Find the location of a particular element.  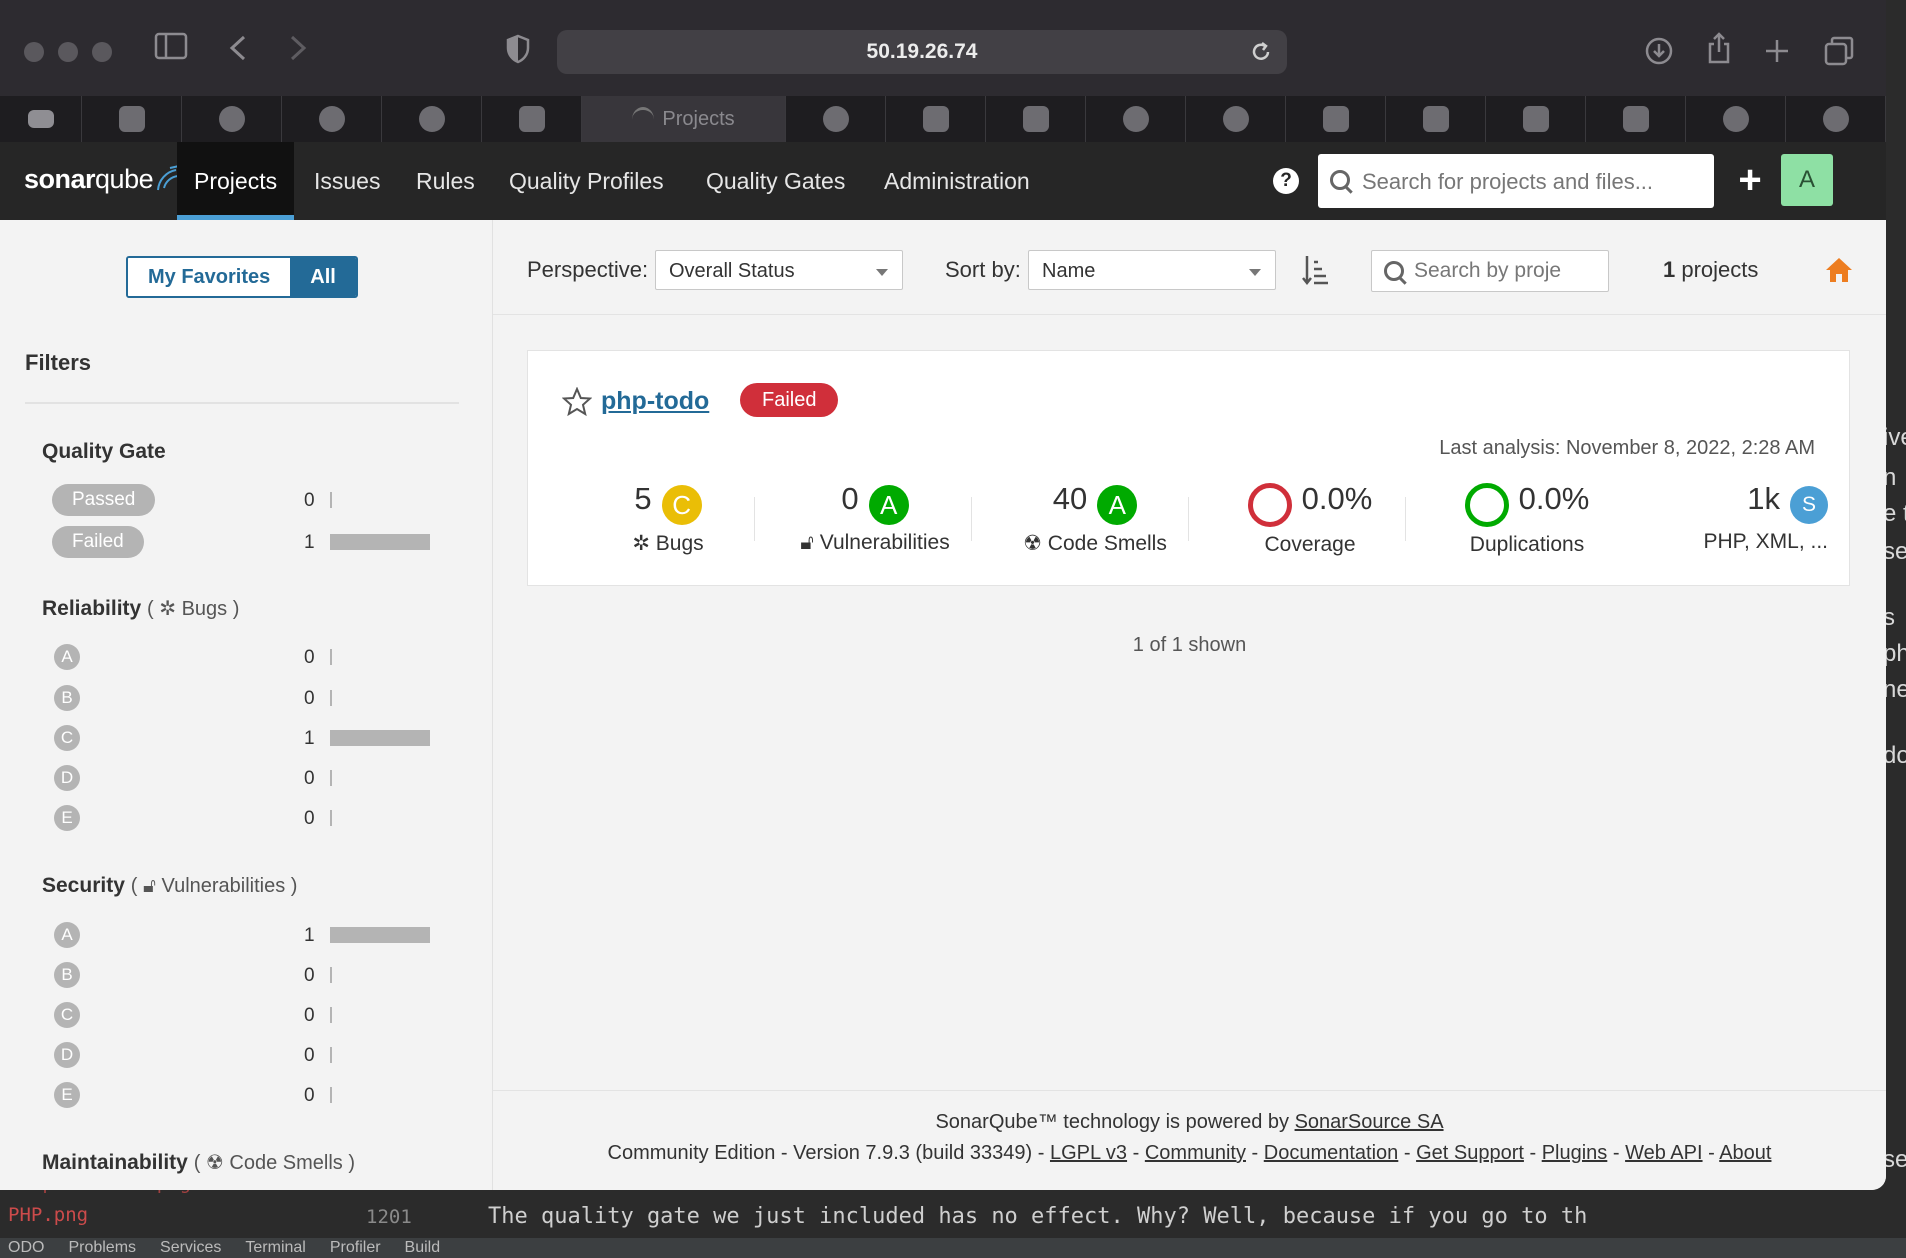

help-icon: ? is located at coordinates (1286, 181).